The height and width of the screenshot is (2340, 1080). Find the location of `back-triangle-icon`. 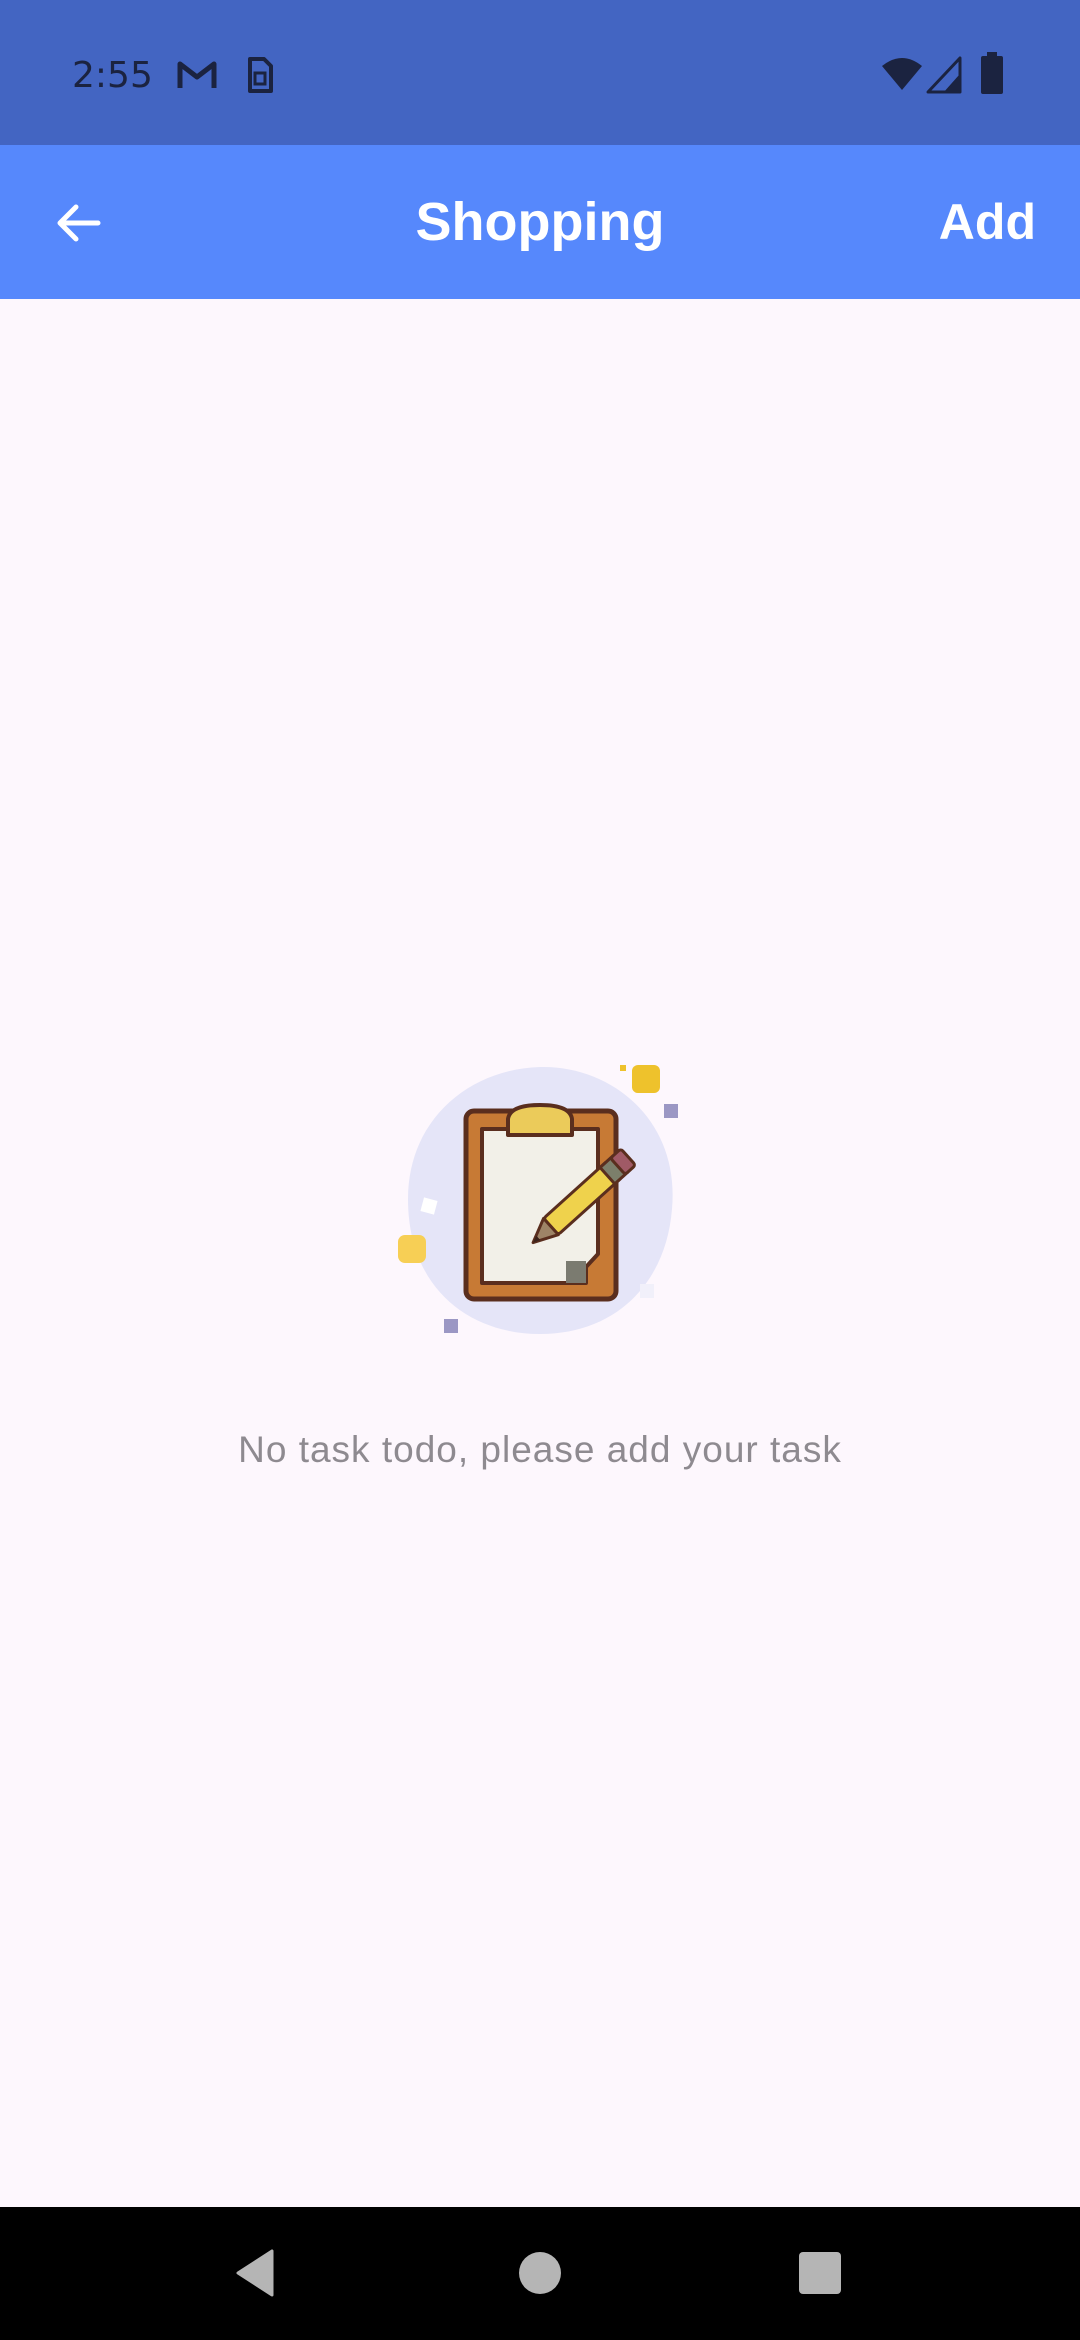

back-triangle-icon is located at coordinates (255, 2273).